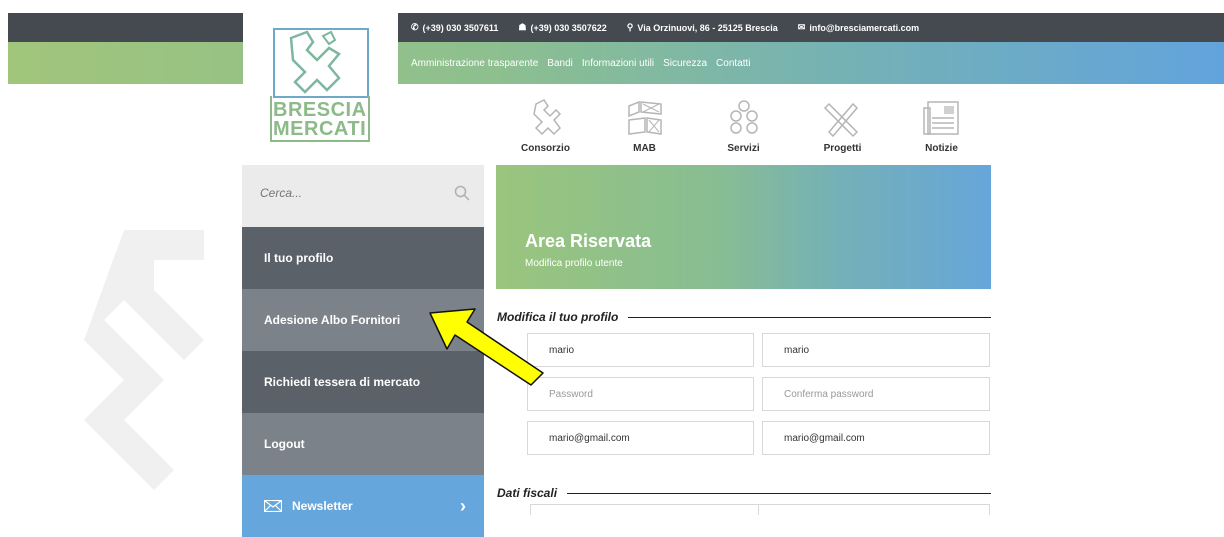  Describe the element at coordinates (864, 27) in the screenshot. I see `contact-email-text: info@bresciamercati.com` at that location.